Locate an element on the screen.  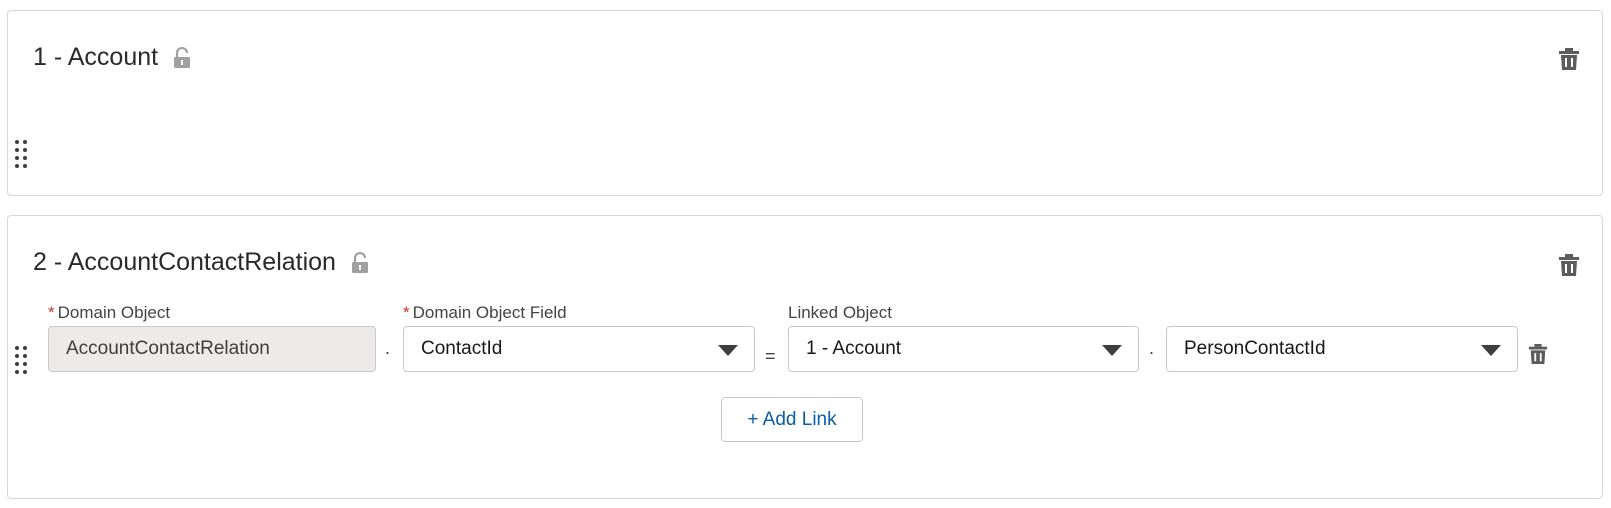
domain-object-field: * Domain Object AccountContactRelation is located at coordinates (212, 338).